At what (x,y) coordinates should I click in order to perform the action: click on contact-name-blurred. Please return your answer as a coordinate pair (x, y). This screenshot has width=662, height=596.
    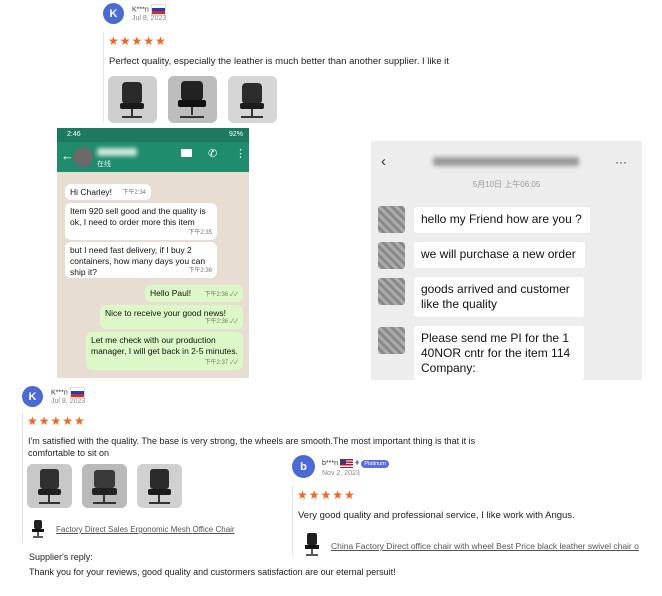
    Looking at the image, I should click on (117, 152).